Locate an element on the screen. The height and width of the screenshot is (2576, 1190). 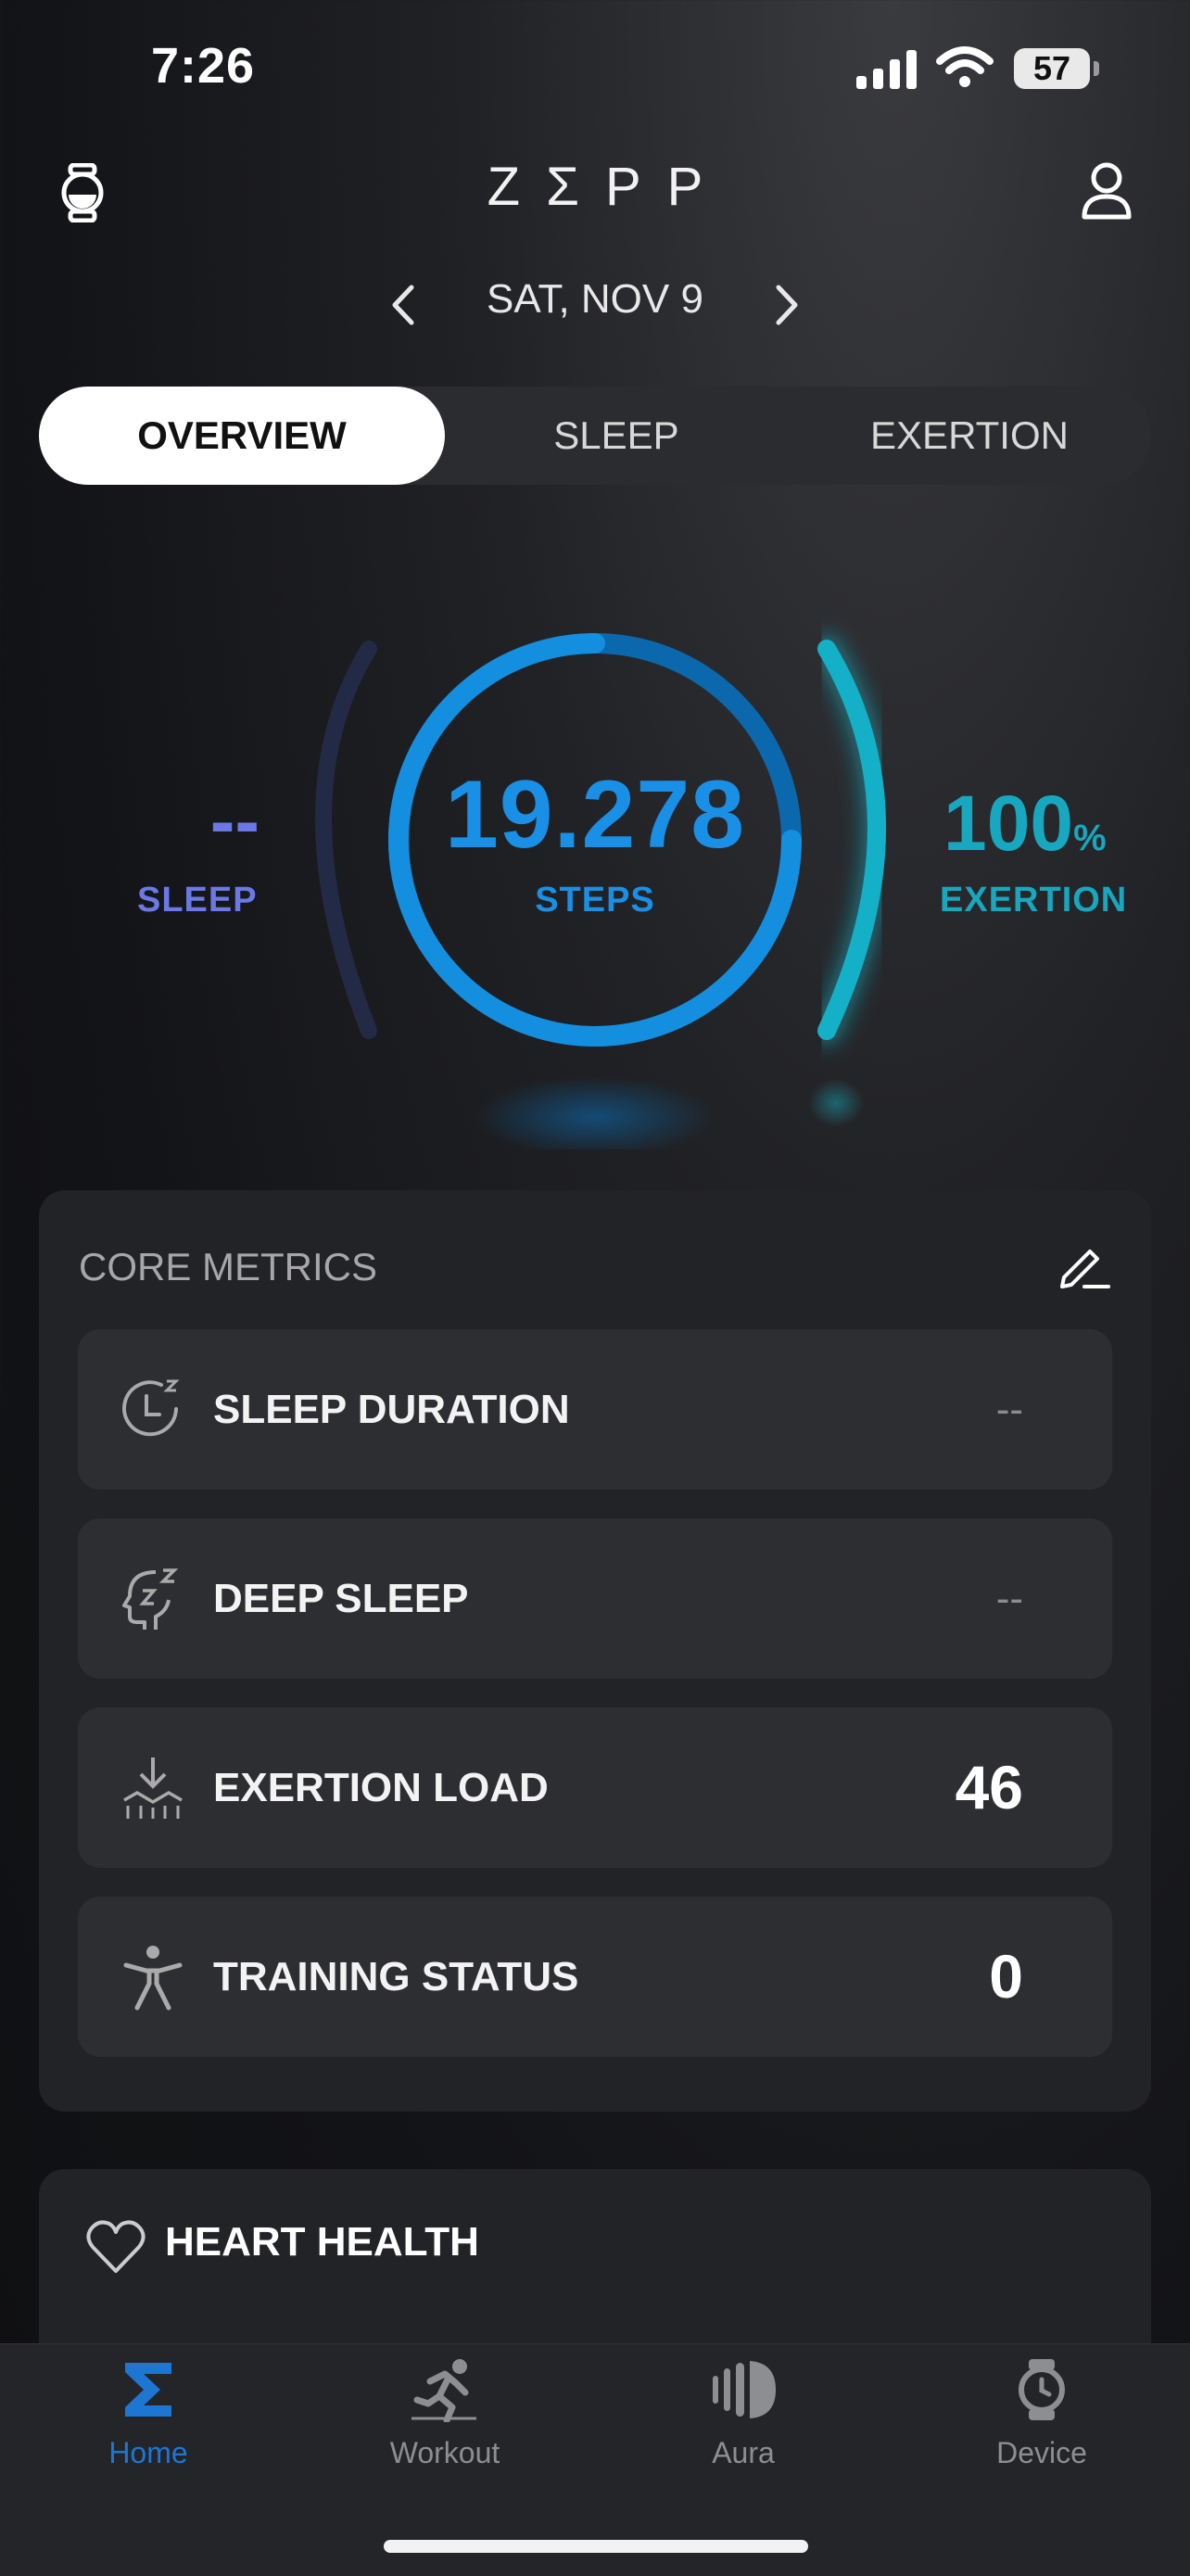
nav-aura: Aura is located at coordinates (743, 2413).